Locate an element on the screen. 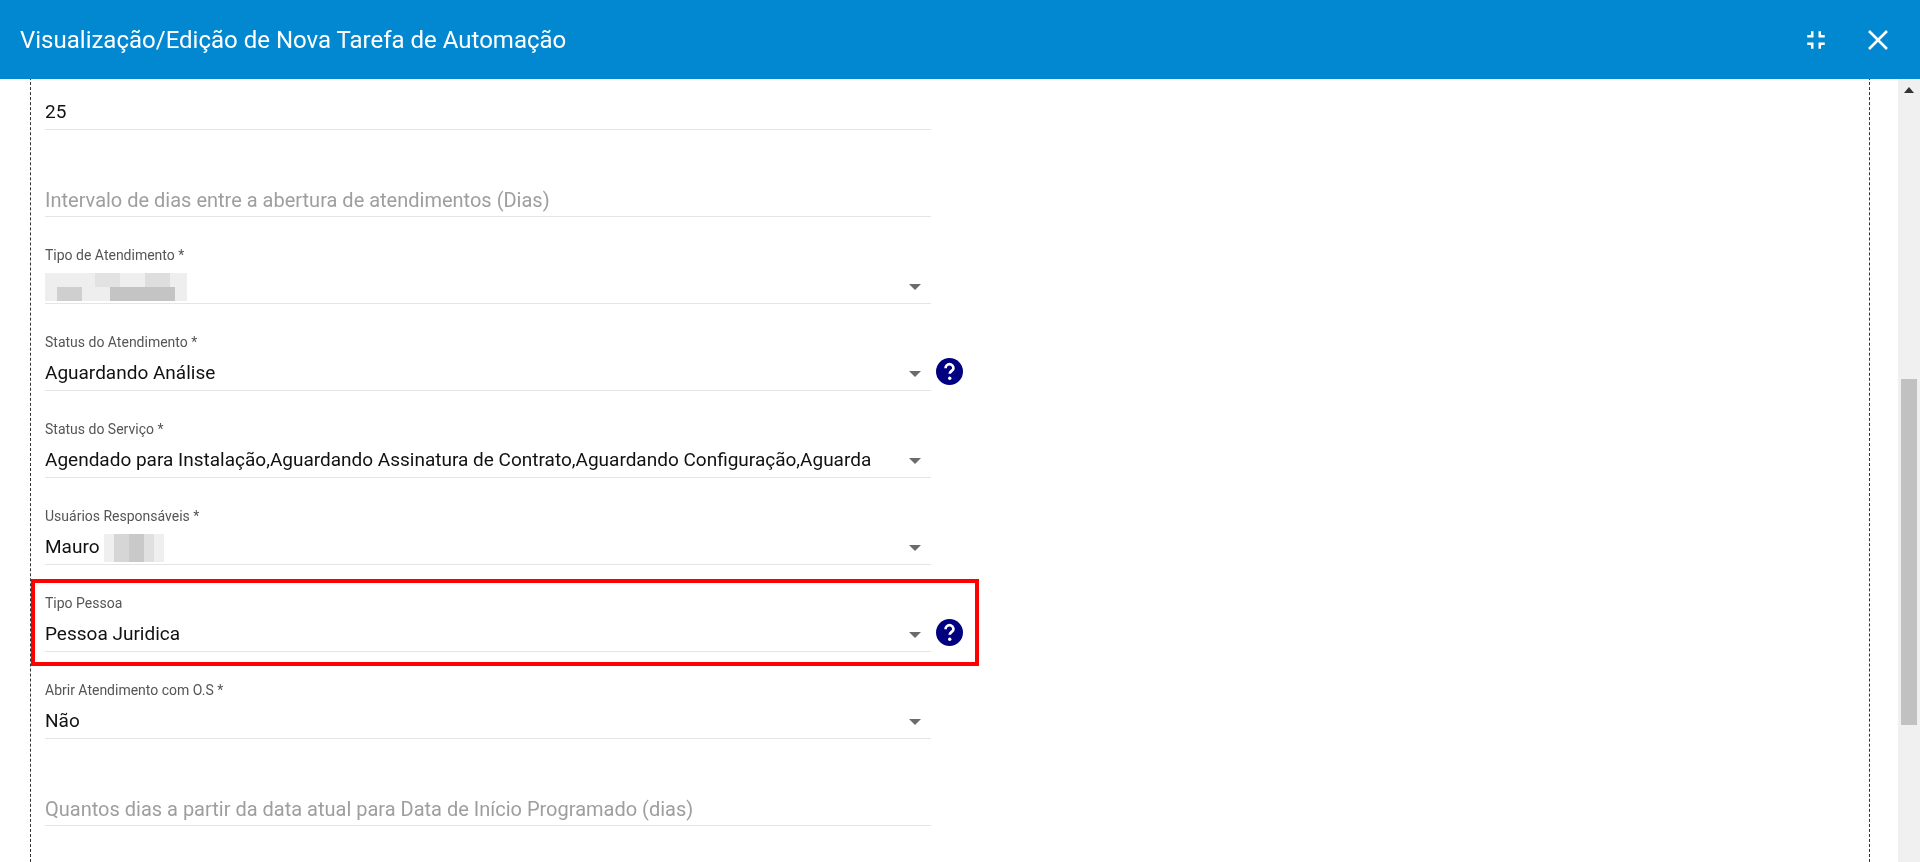  field-label: Tipo Pessoa is located at coordinates (84, 603).